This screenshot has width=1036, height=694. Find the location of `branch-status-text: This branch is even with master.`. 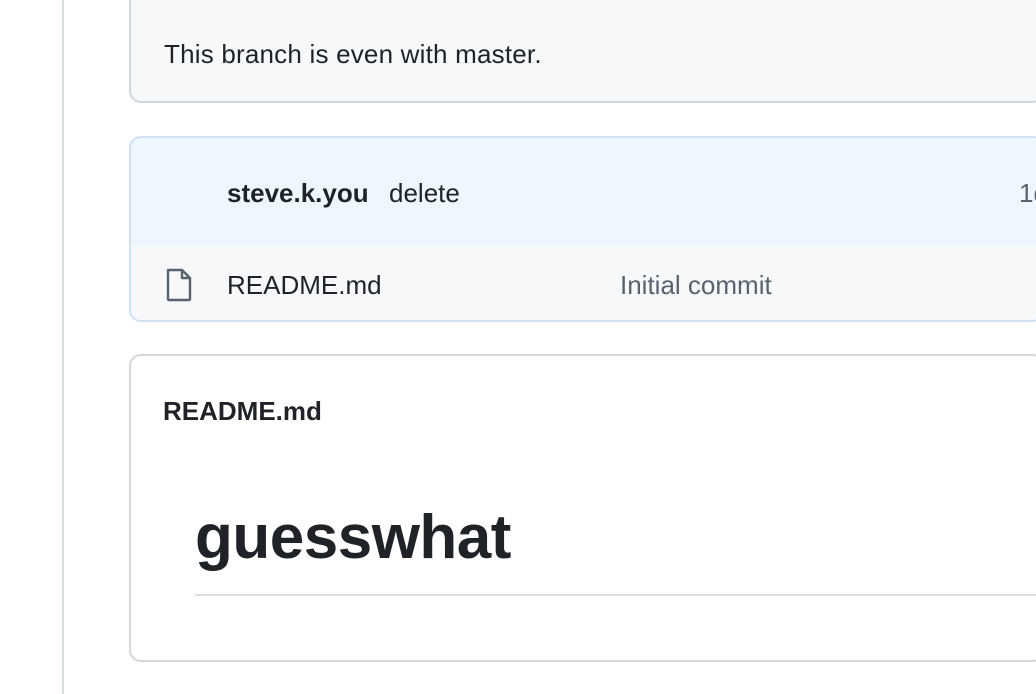

branch-status-text: This branch is even with master. is located at coordinates (353, 54).